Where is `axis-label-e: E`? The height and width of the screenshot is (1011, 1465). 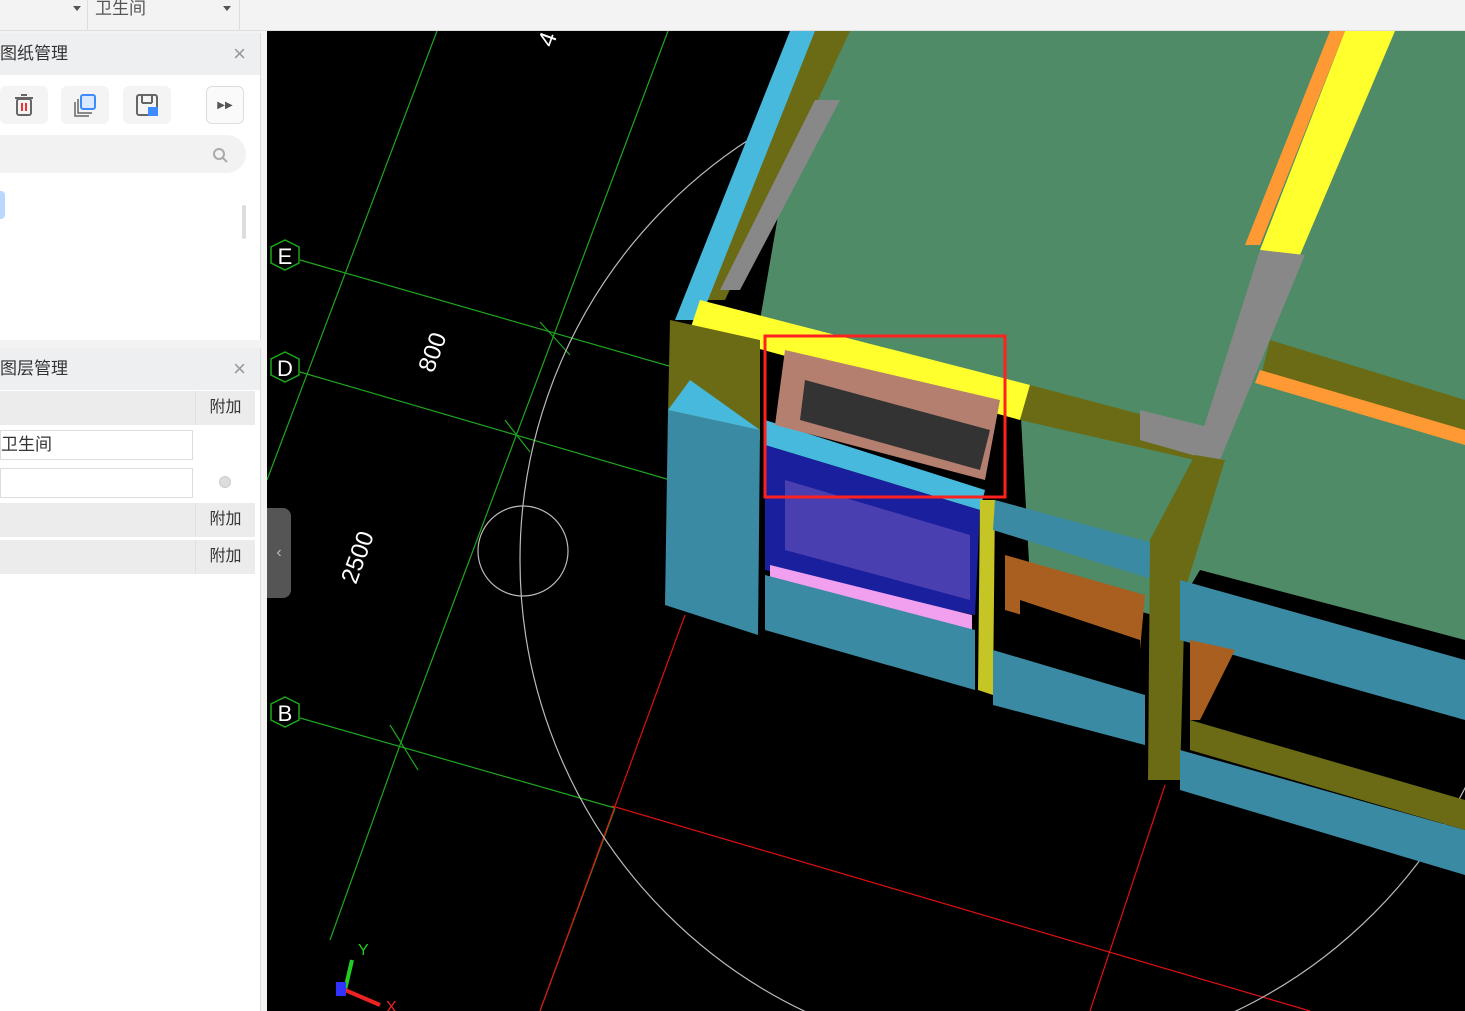
axis-label-e: E is located at coordinates (285, 256).